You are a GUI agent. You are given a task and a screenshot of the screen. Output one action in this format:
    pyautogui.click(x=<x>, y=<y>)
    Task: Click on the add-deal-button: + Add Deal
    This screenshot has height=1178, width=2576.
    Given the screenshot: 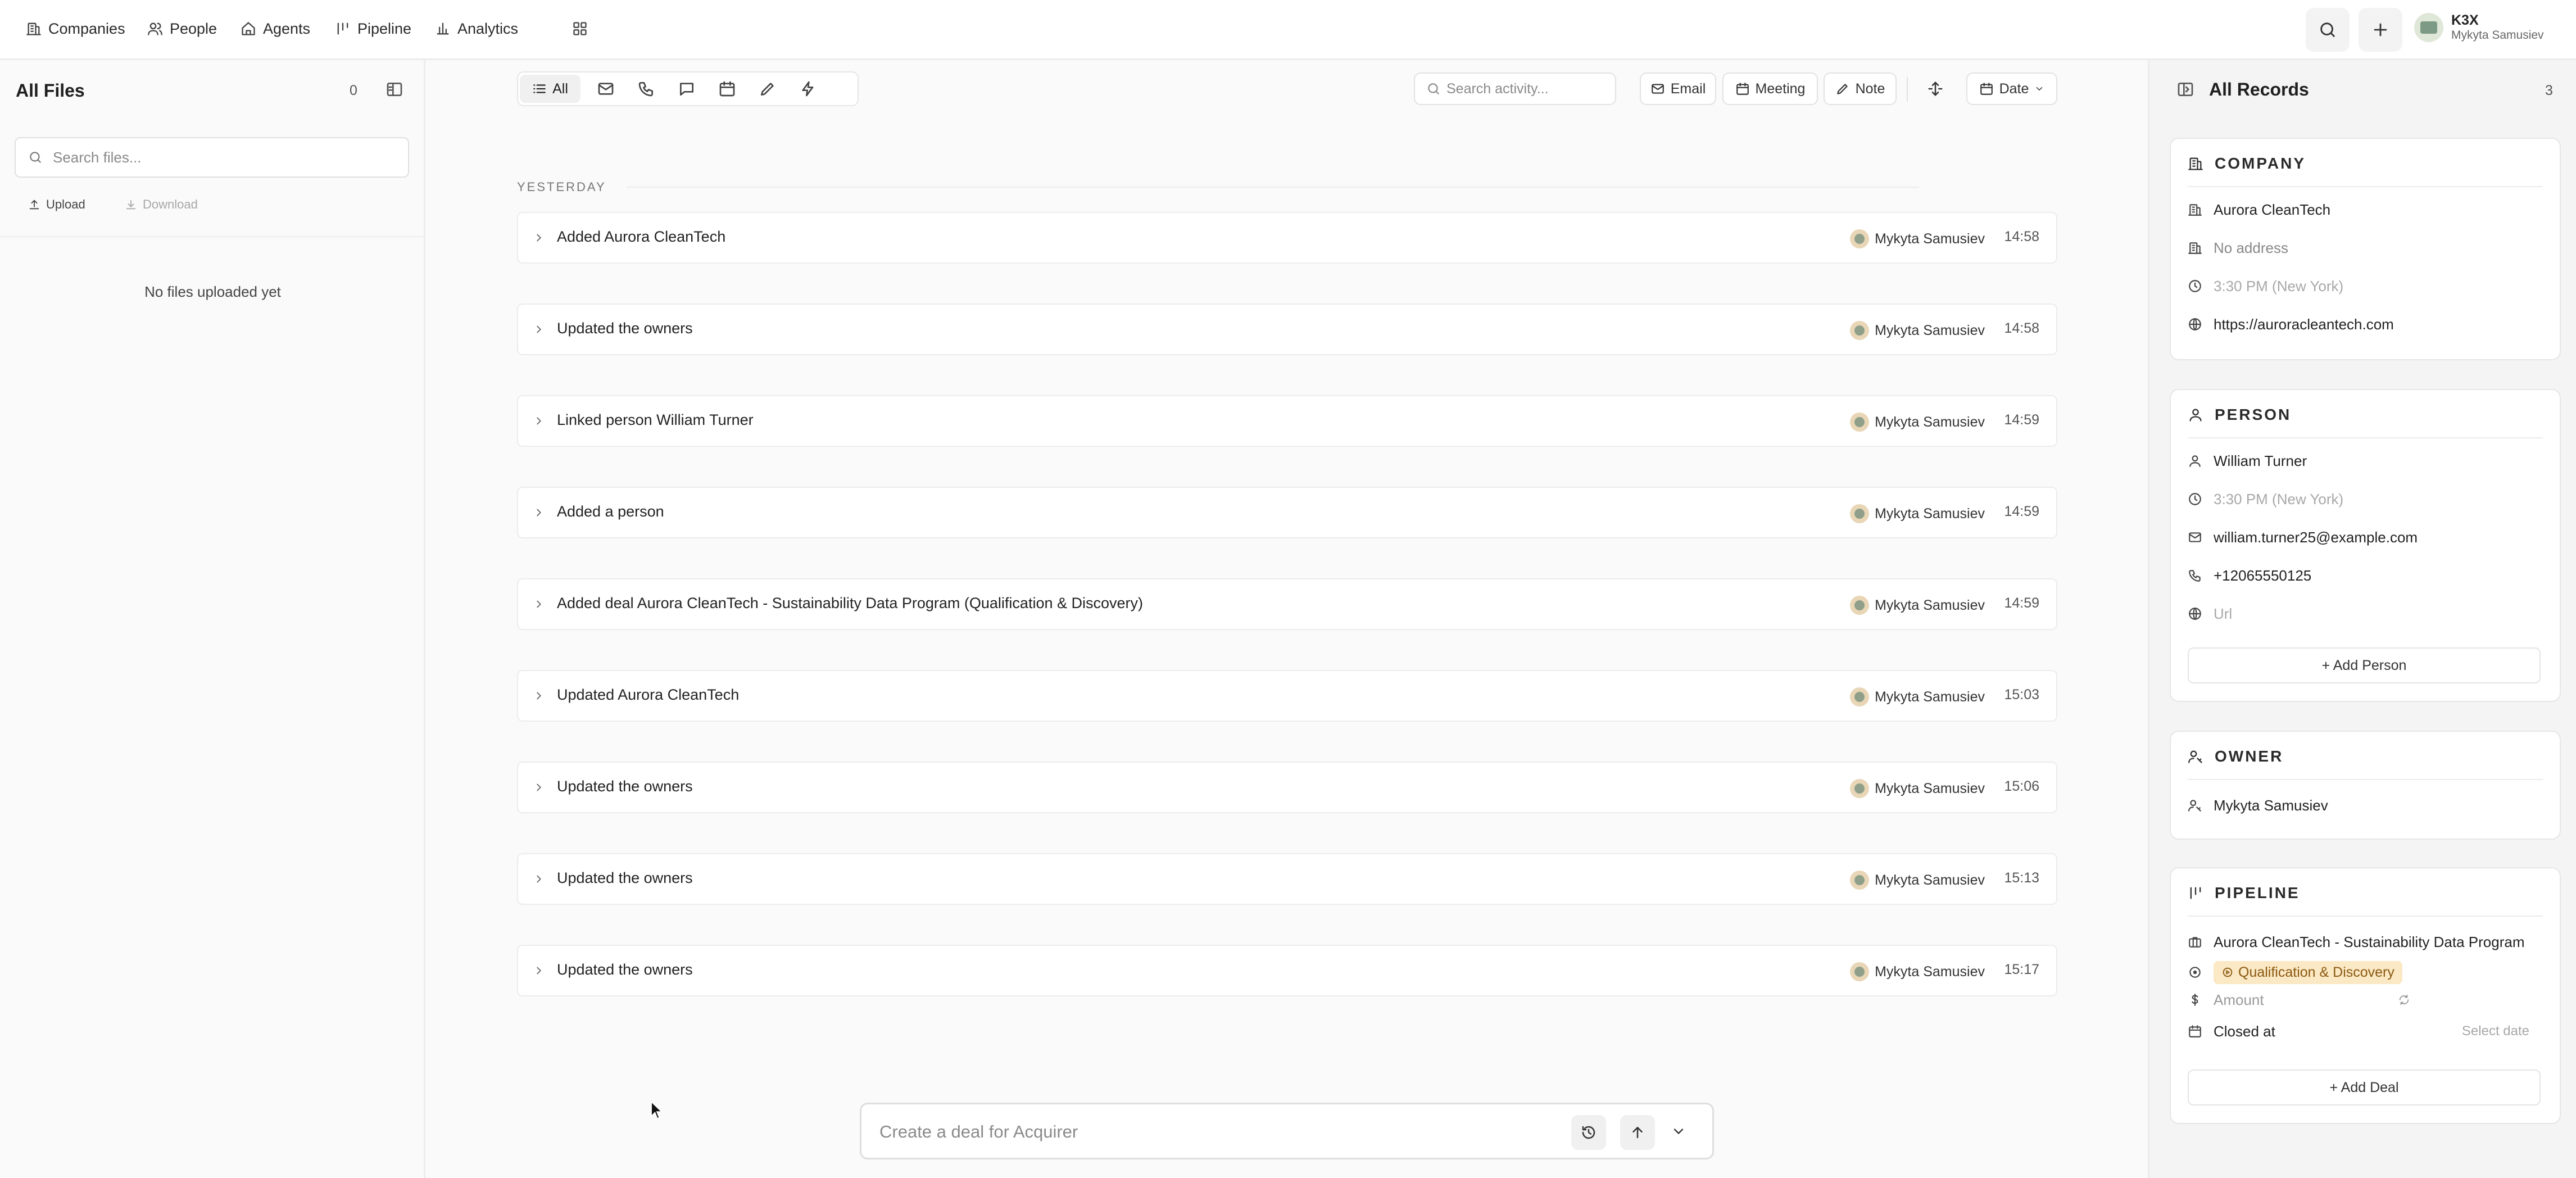 What is the action you would take?
    pyautogui.click(x=2364, y=1087)
    